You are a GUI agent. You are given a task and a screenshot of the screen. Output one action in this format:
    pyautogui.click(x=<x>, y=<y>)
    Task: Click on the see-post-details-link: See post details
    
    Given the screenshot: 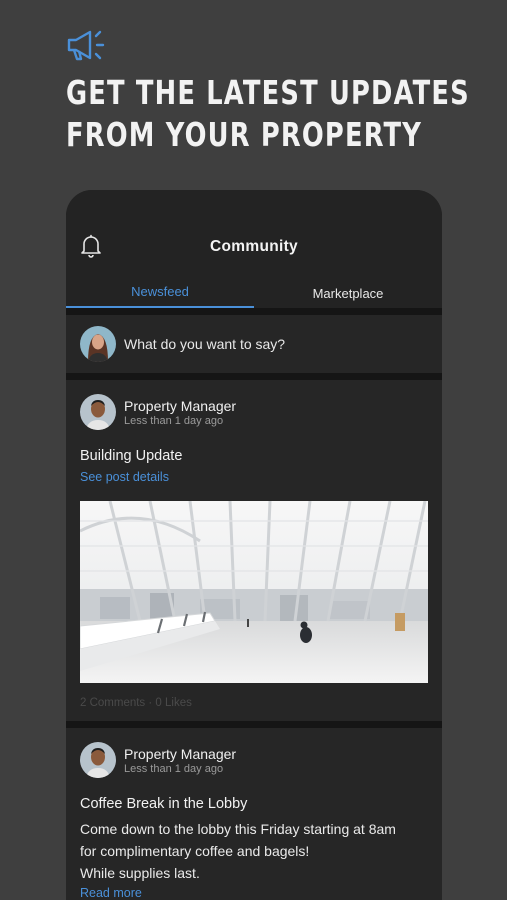 What is the action you would take?
    pyautogui.click(x=254, y=477)
    